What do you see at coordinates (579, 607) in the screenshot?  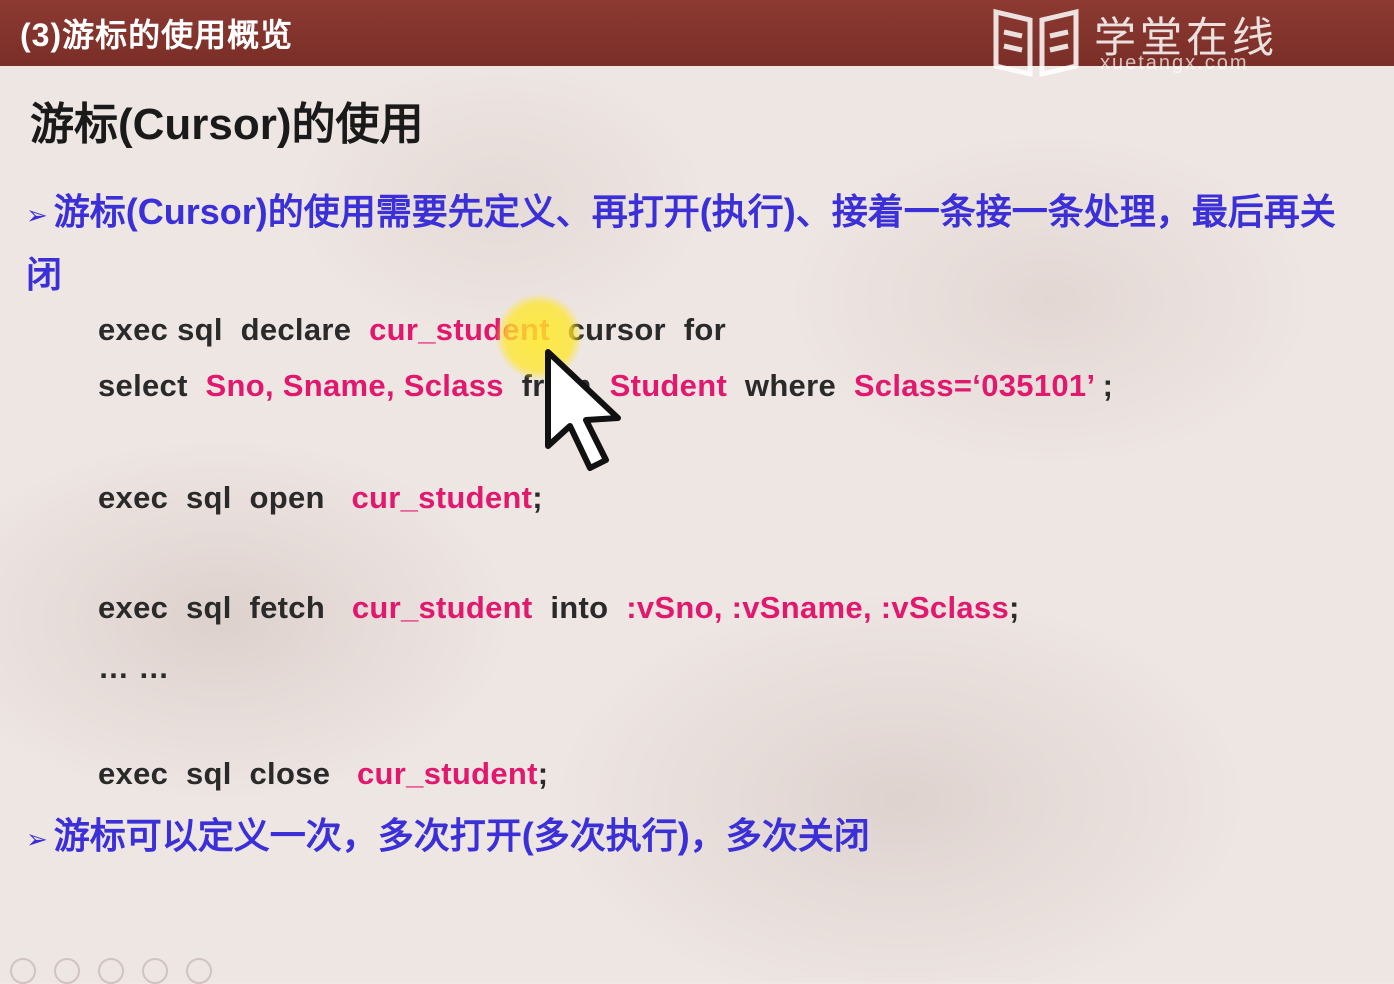 I see `code-text: into` at bounding box center [579, 607].